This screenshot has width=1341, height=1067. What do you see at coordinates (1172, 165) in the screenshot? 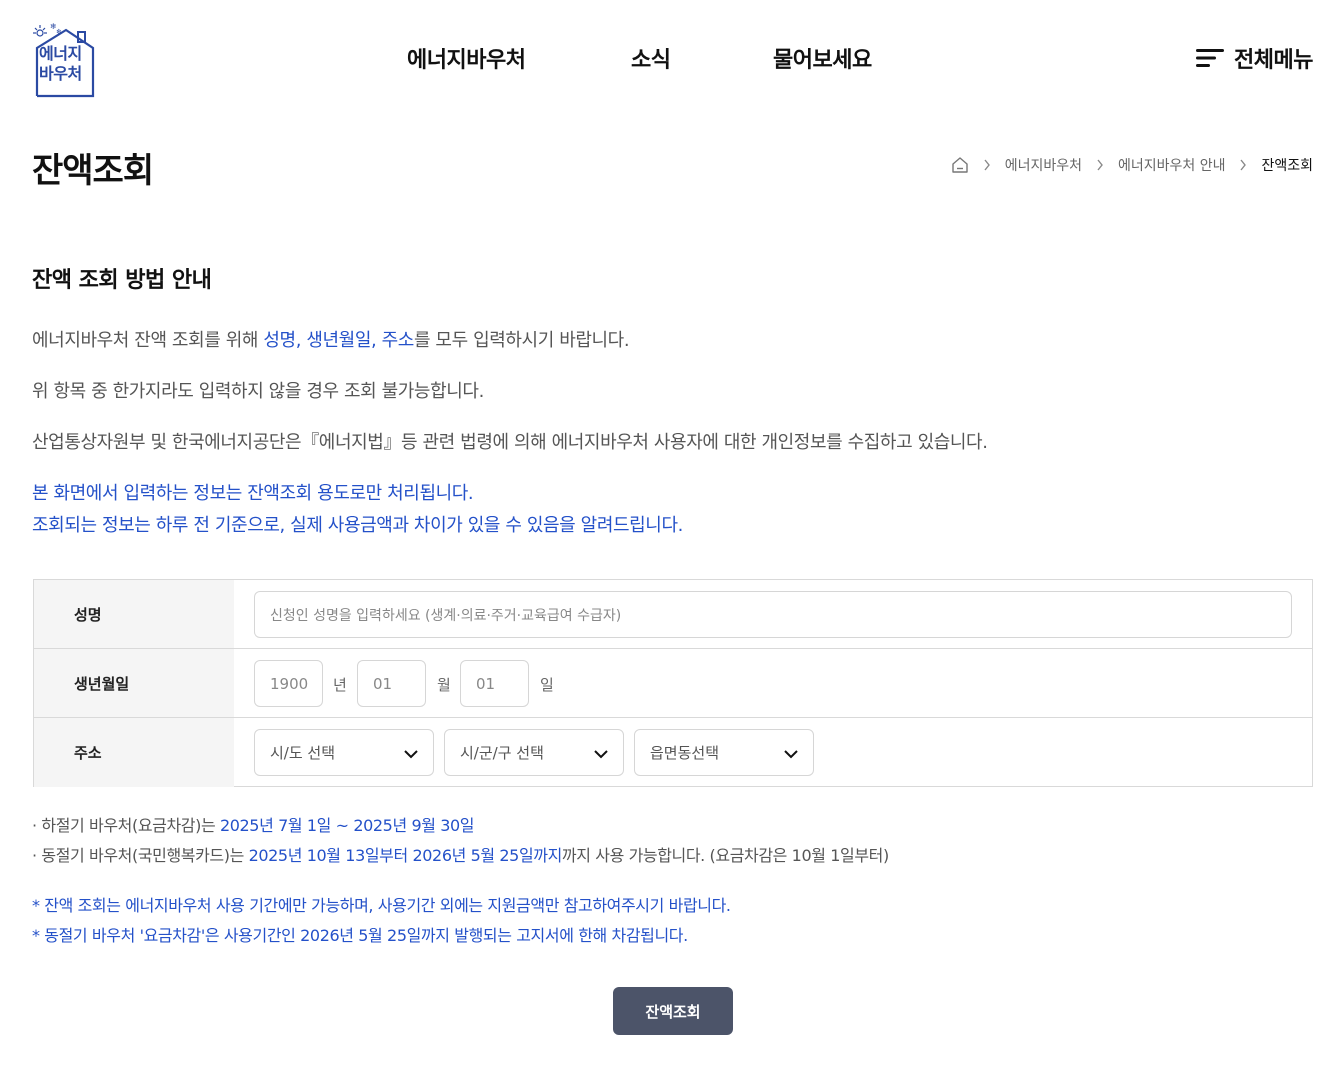
I see `breadcrumb-item-voucher-guide: 에너지바우처 안내` at bounding box center [1172, 165].